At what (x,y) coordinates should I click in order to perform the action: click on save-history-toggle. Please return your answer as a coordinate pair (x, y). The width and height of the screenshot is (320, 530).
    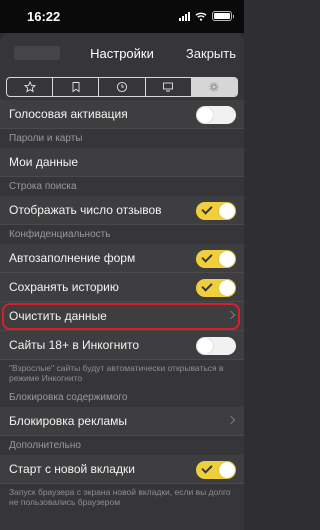
    Looking at the image, I should click on (216, 288).